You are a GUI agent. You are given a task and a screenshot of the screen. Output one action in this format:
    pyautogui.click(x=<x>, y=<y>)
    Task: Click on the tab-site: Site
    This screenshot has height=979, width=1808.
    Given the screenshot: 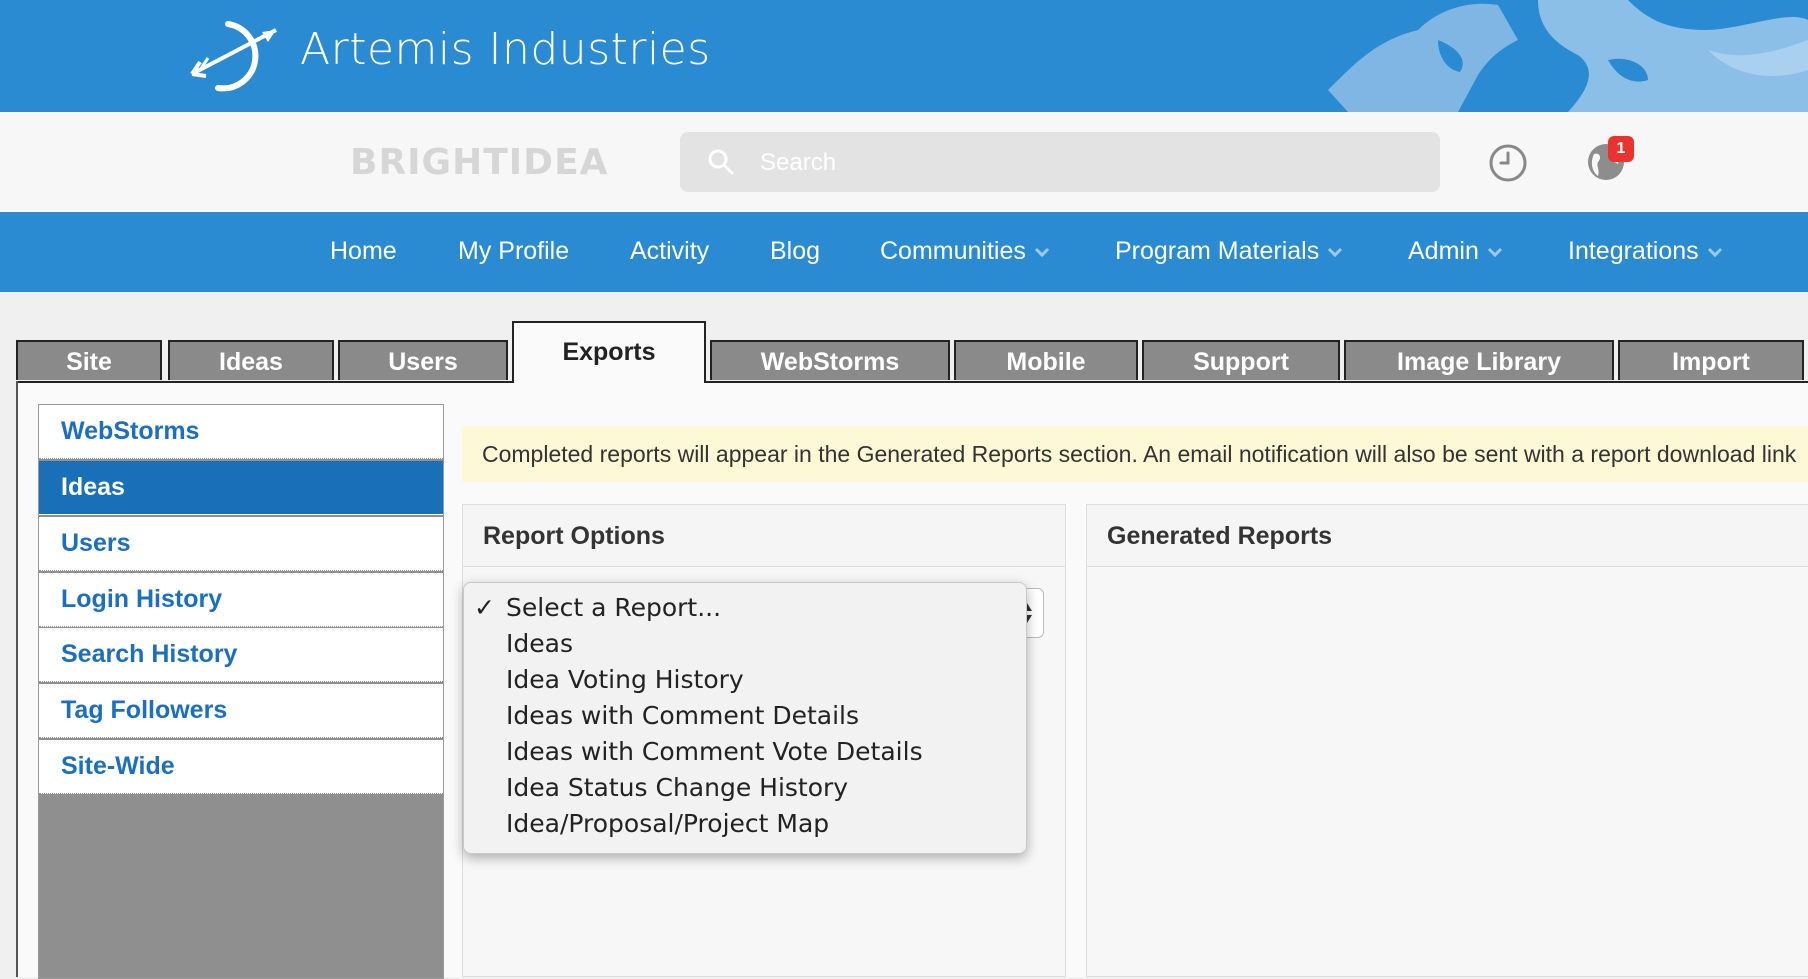 What is the action you would take?
    pyautogui.click(x=89, y=360)
    